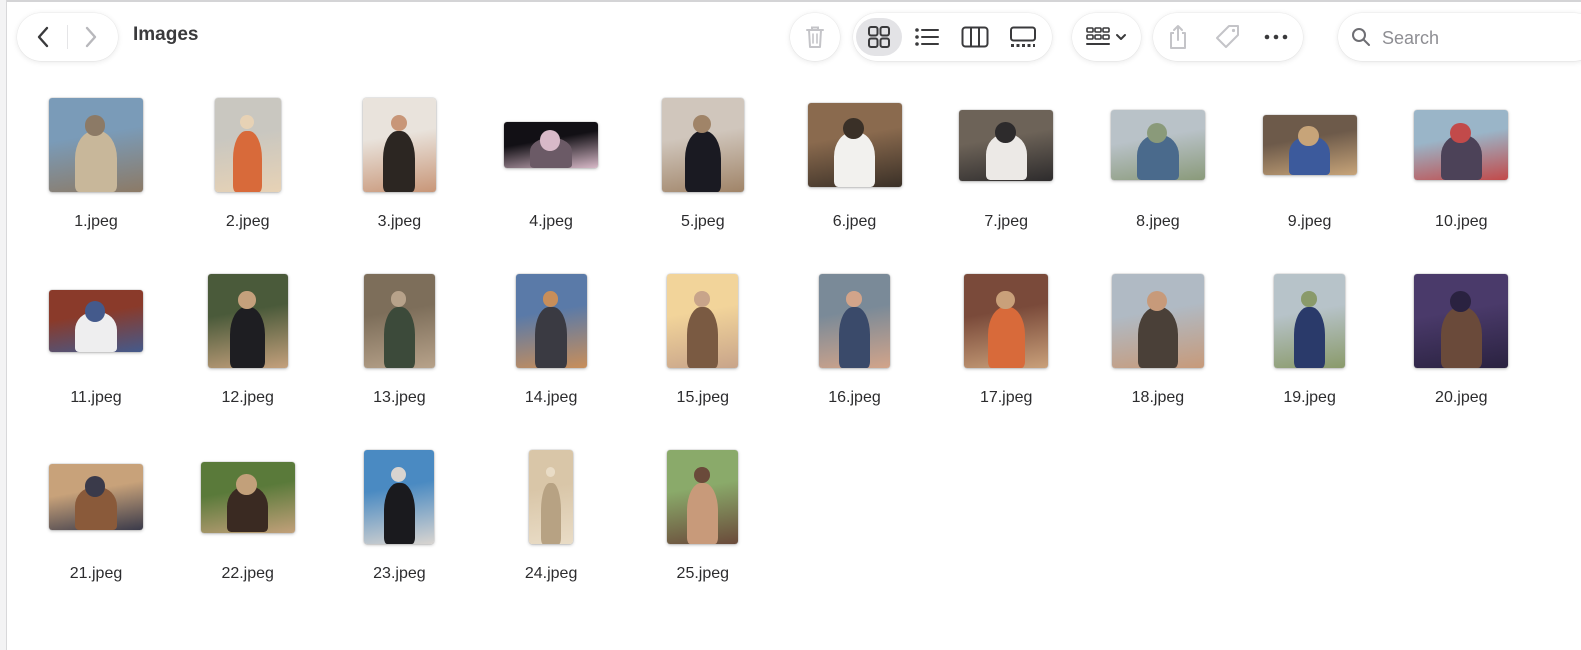 The image size is (1581, 650). I want to click on file-name: 11.jpeg, so click(96, 398).